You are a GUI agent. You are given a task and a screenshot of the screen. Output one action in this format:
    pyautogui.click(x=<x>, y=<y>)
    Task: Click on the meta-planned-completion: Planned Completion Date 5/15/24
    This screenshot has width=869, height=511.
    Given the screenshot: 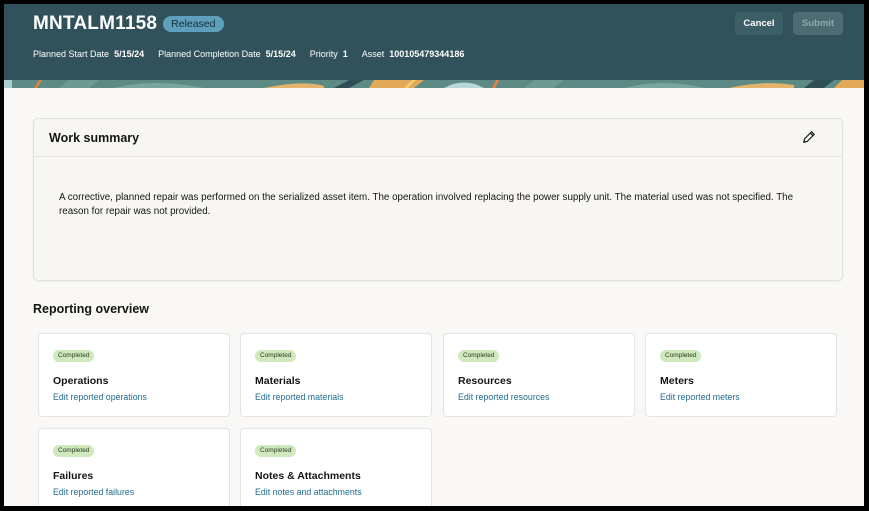 What is the action you would take?
    pyautogui.click(x=227, y=54)
    